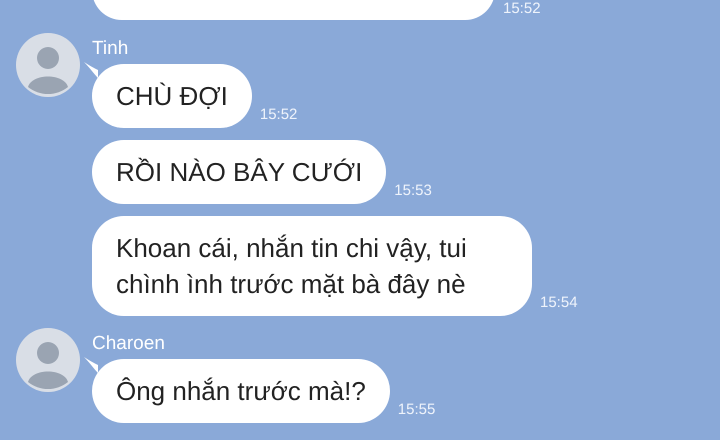 The width and height of the screenshot is (720, 440). Describe the element at coordinates (312, 266) in the screenshot. I see `message-bubble: Khoan cái, nhắn tin chi vậy, tui chình ình trước mặt bà đây nè` at that location.